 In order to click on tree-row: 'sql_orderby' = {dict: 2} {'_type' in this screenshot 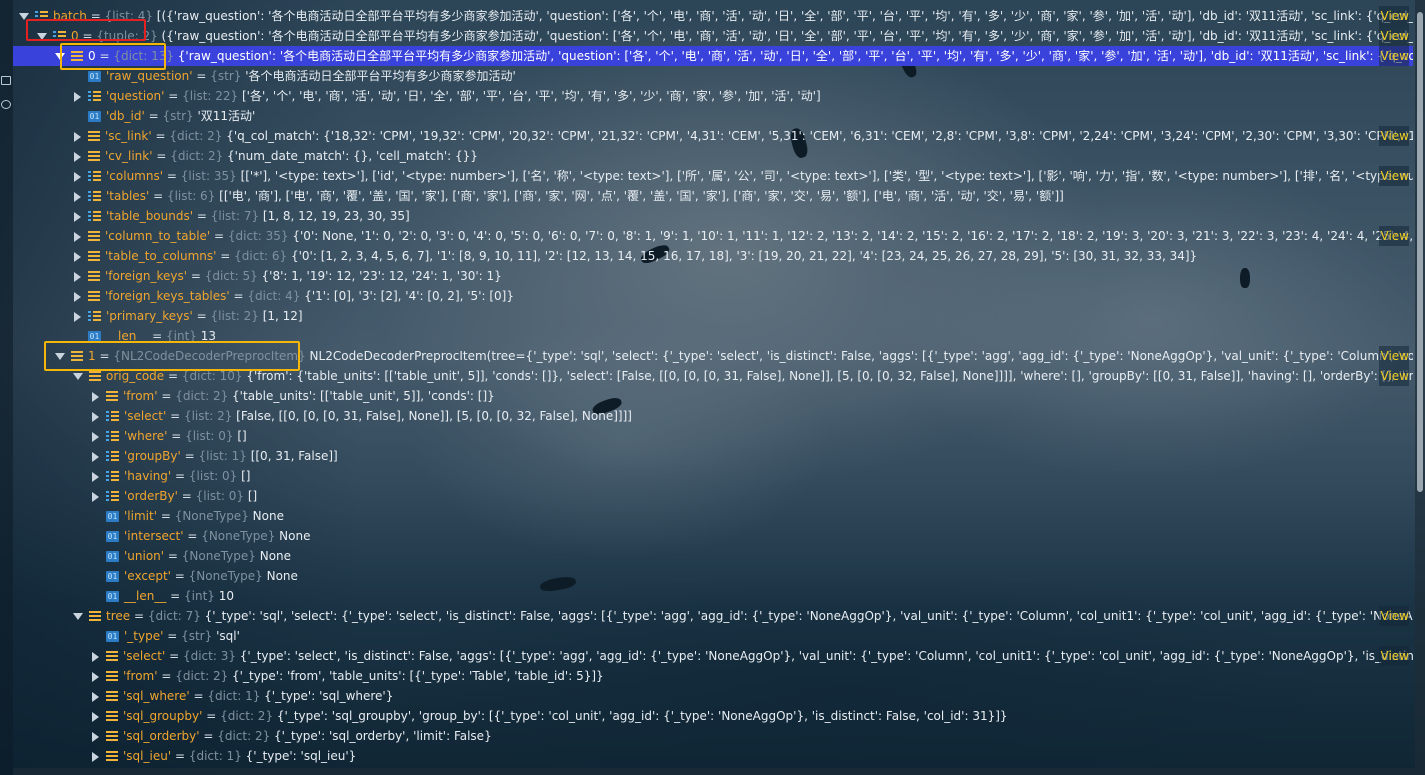, I will do `click(713, 736)`.